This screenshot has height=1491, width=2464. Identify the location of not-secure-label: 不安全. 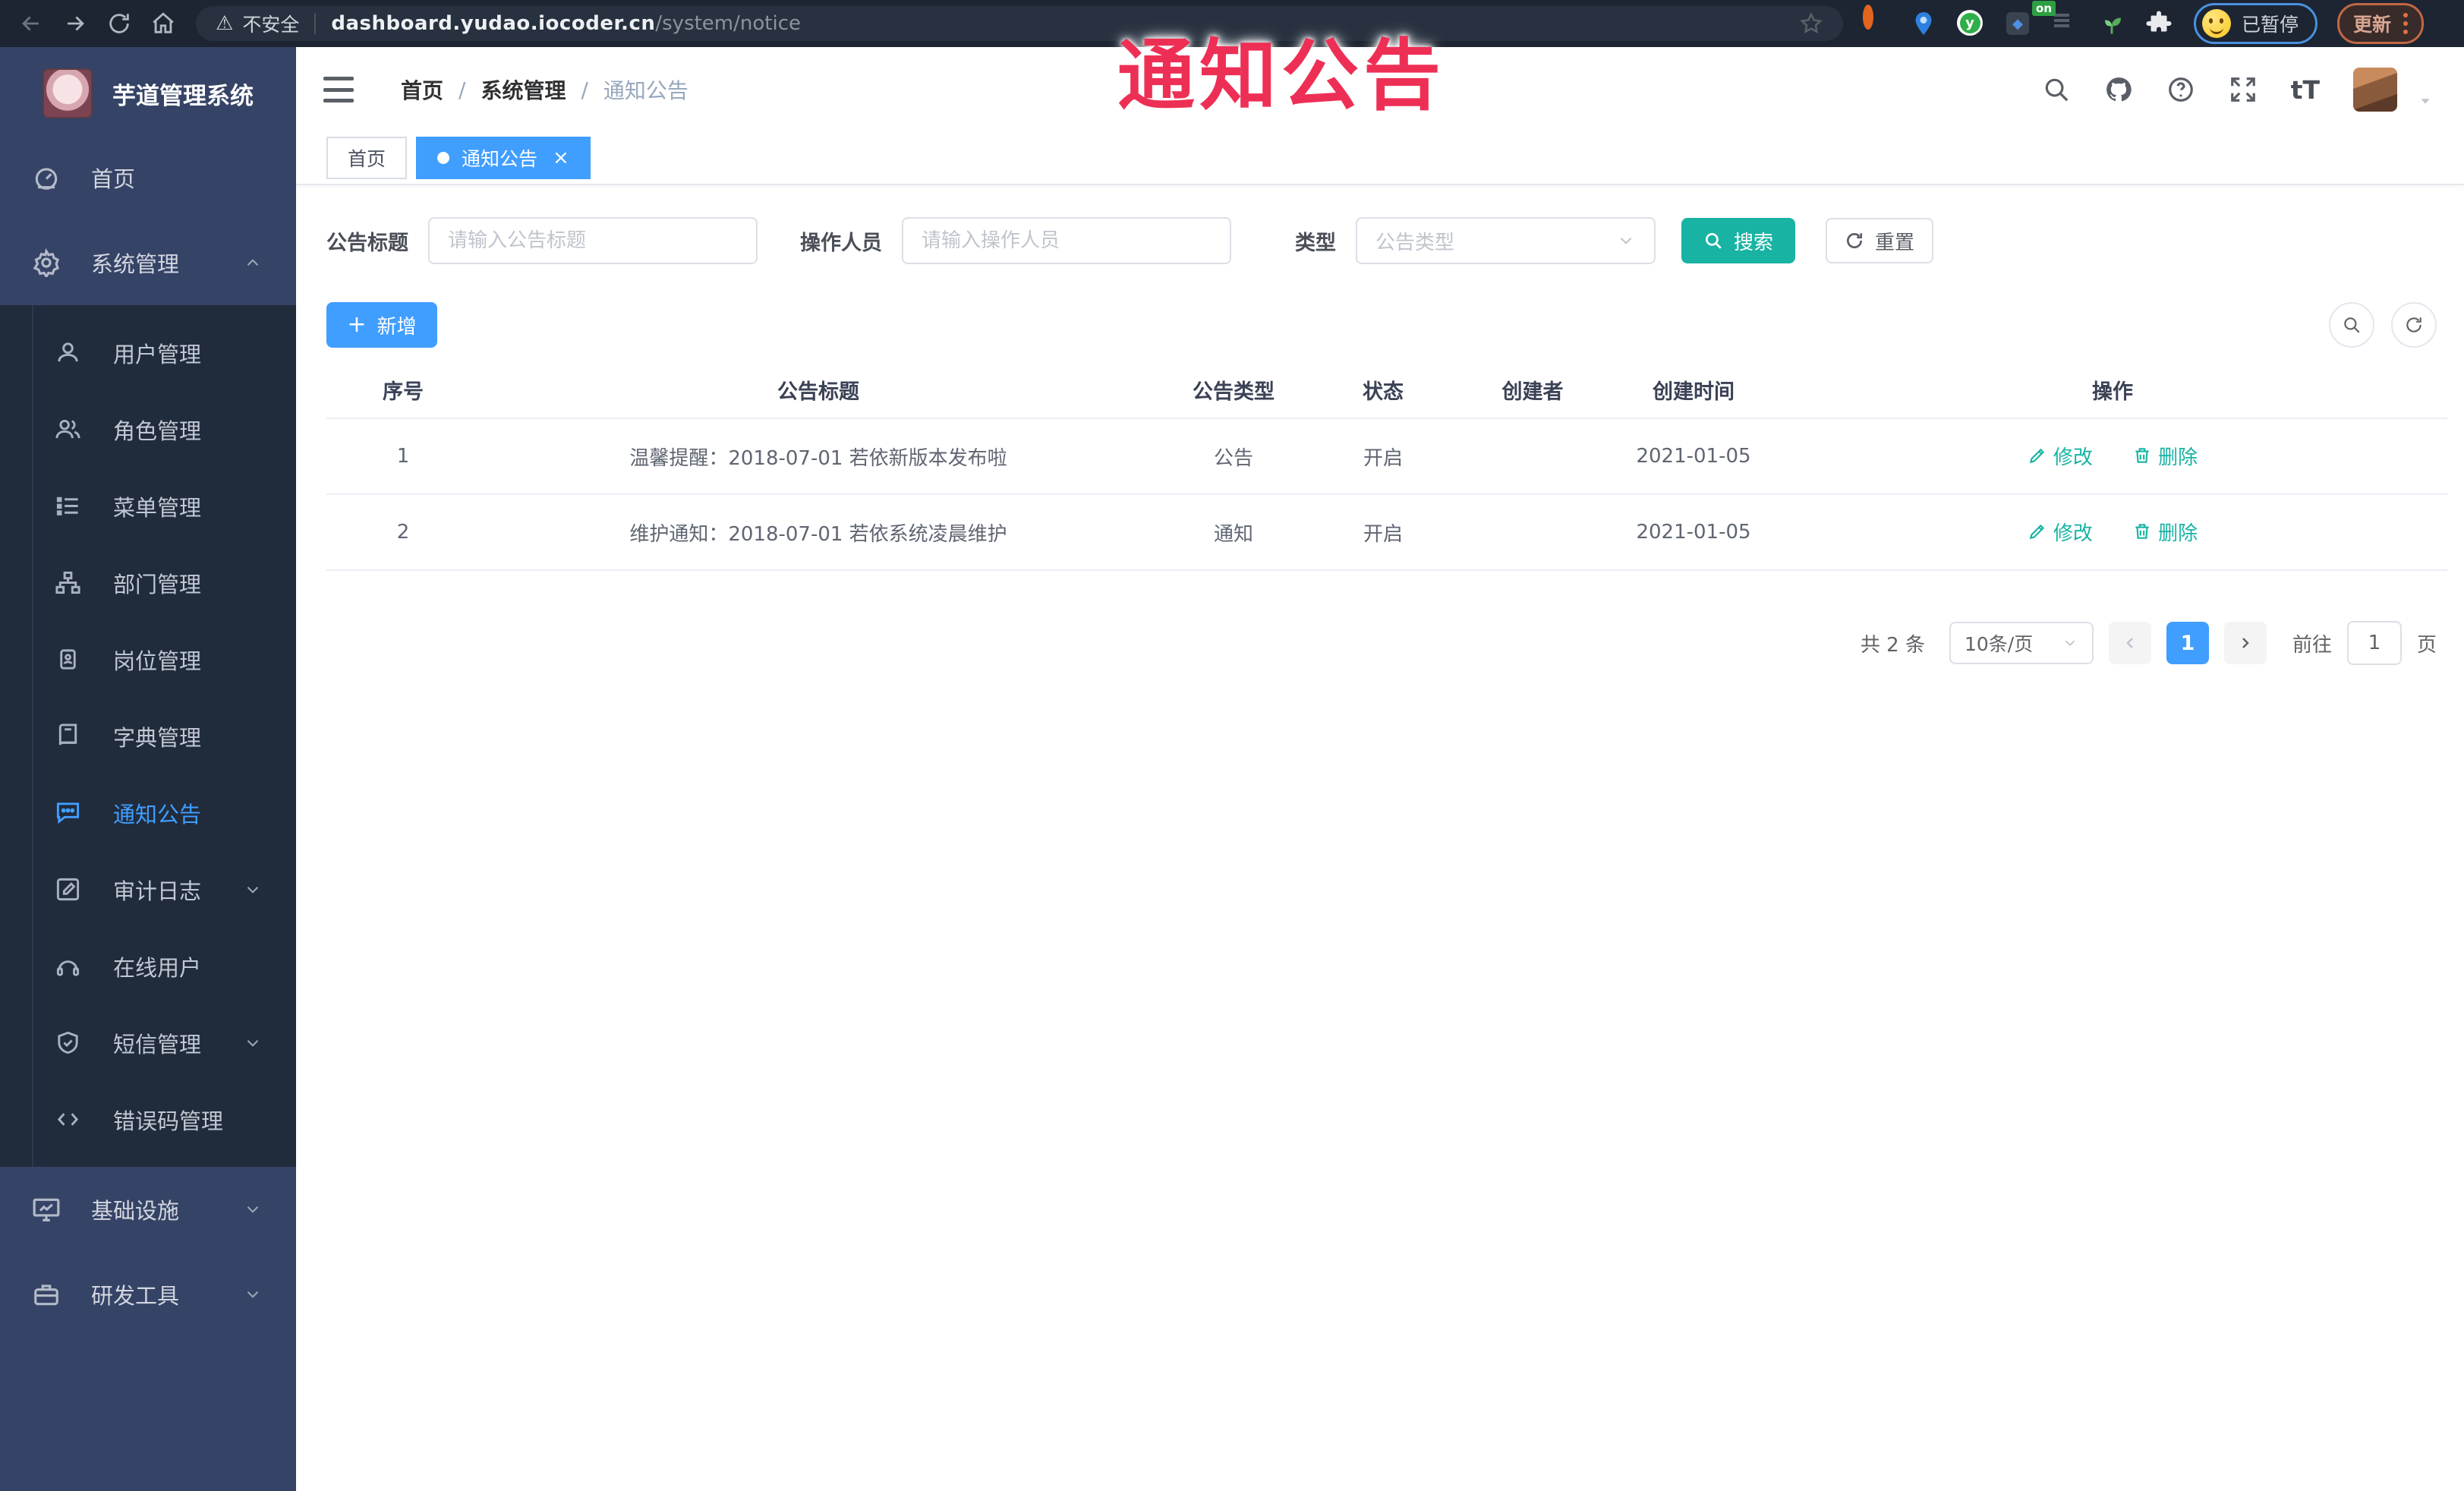
(271, 25).